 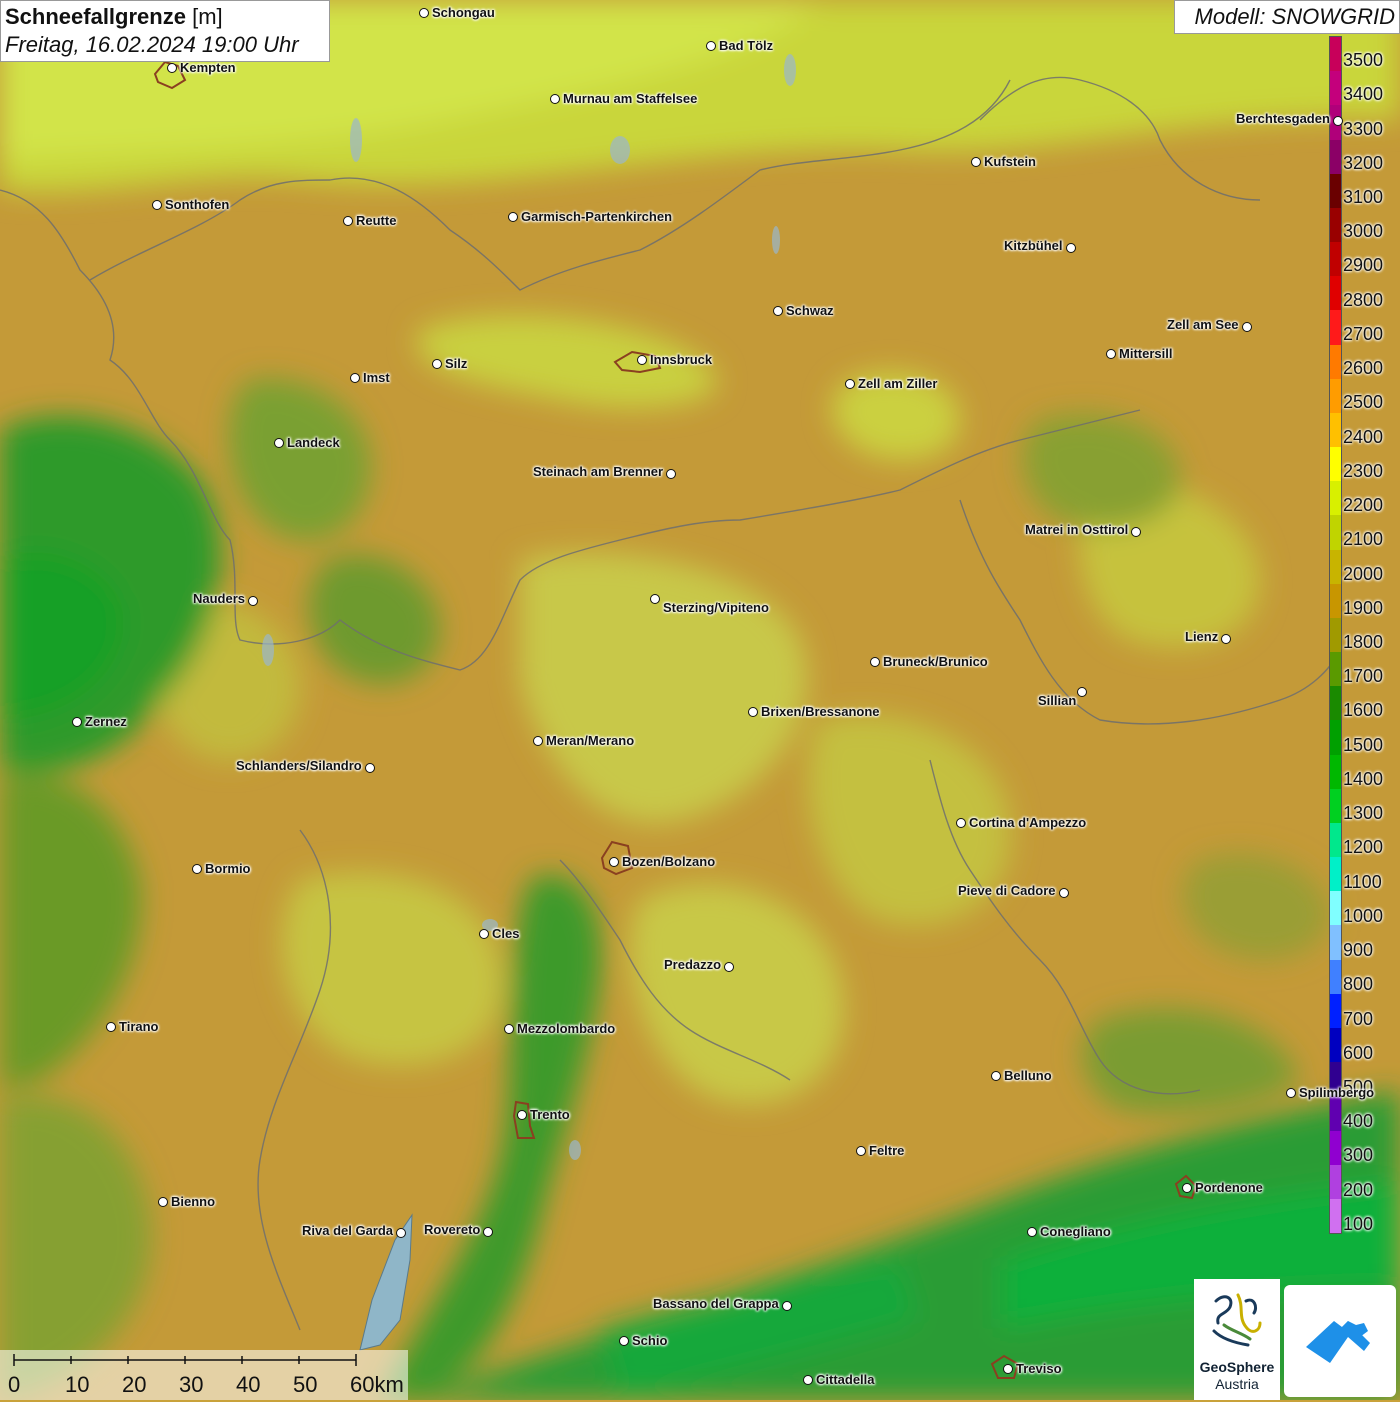 I want to click on title-unit: [m], so click(x=207, y=16).